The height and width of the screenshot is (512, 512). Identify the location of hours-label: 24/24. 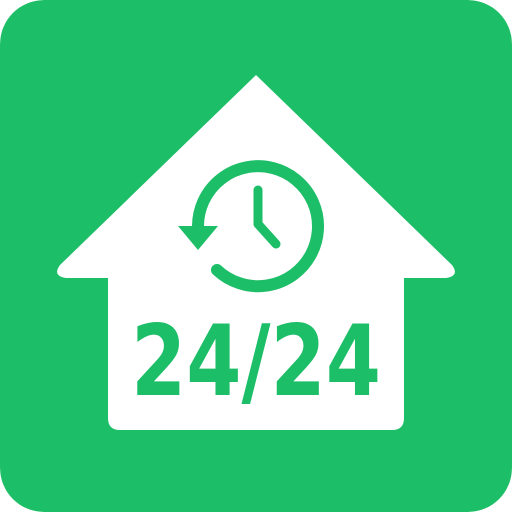
(256, 362).